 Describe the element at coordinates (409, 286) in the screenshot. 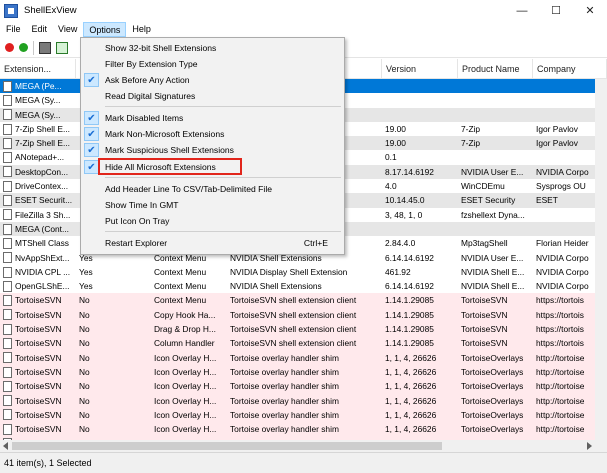

I see `cell-version: 6.14.14.6192` at that location.